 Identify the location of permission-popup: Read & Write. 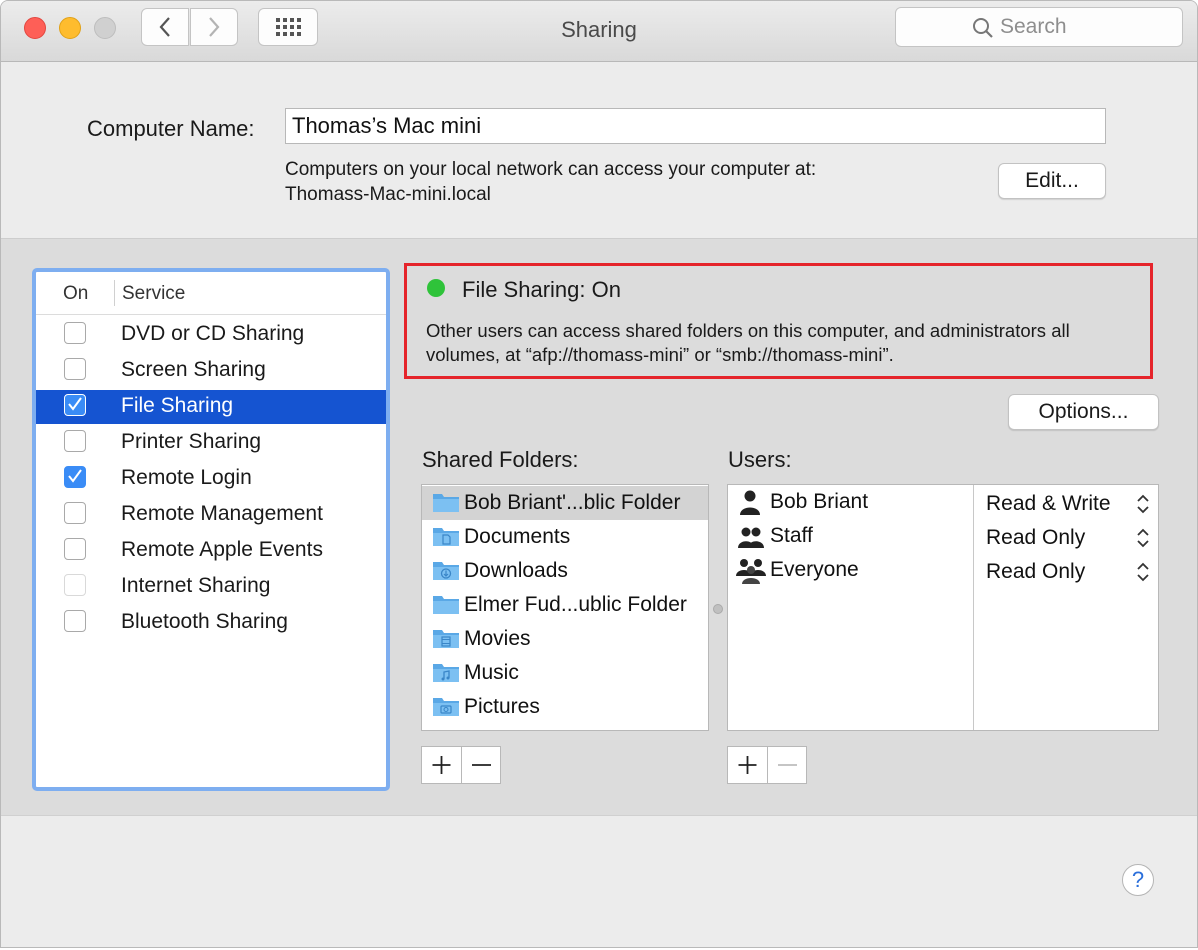
(1066, 504).